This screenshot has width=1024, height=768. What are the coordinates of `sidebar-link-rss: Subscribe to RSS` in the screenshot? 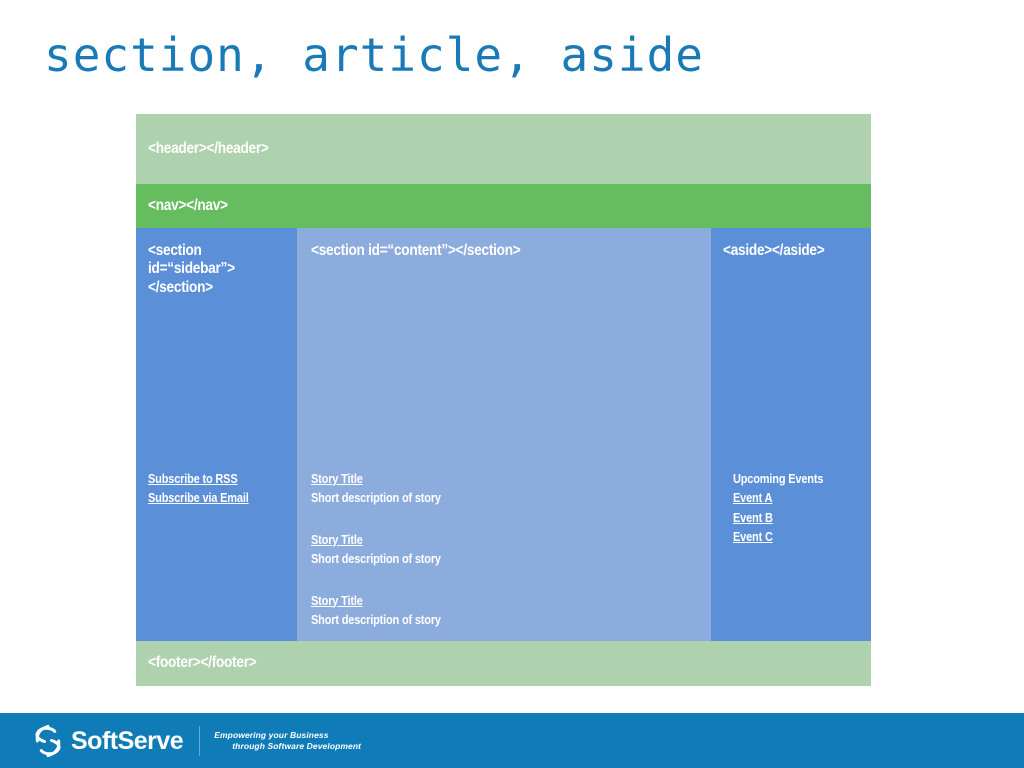 It's located at (198, 479).